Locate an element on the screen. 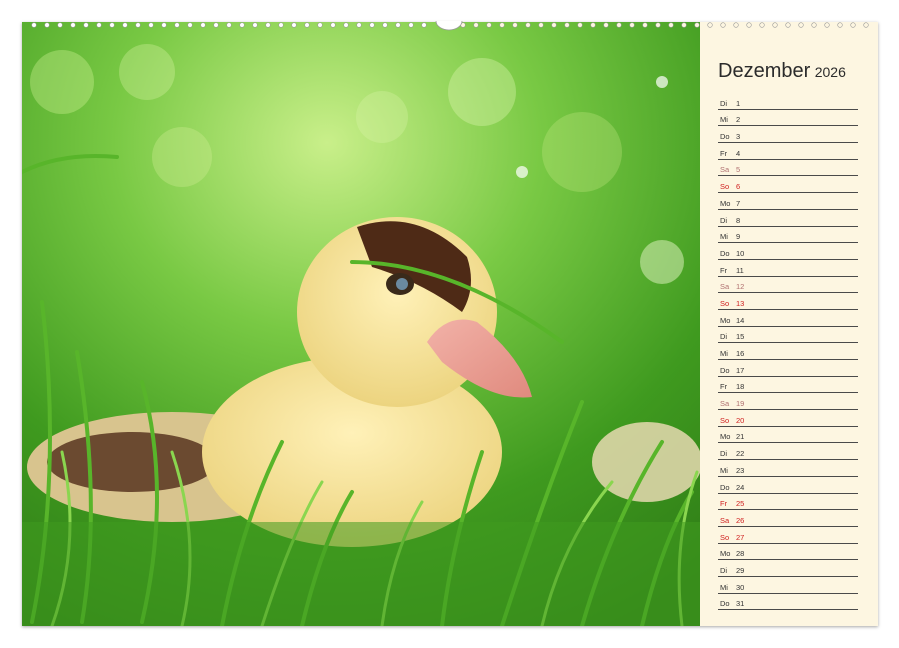  day-row: Sa 19 is located at coordinates (788, 402).